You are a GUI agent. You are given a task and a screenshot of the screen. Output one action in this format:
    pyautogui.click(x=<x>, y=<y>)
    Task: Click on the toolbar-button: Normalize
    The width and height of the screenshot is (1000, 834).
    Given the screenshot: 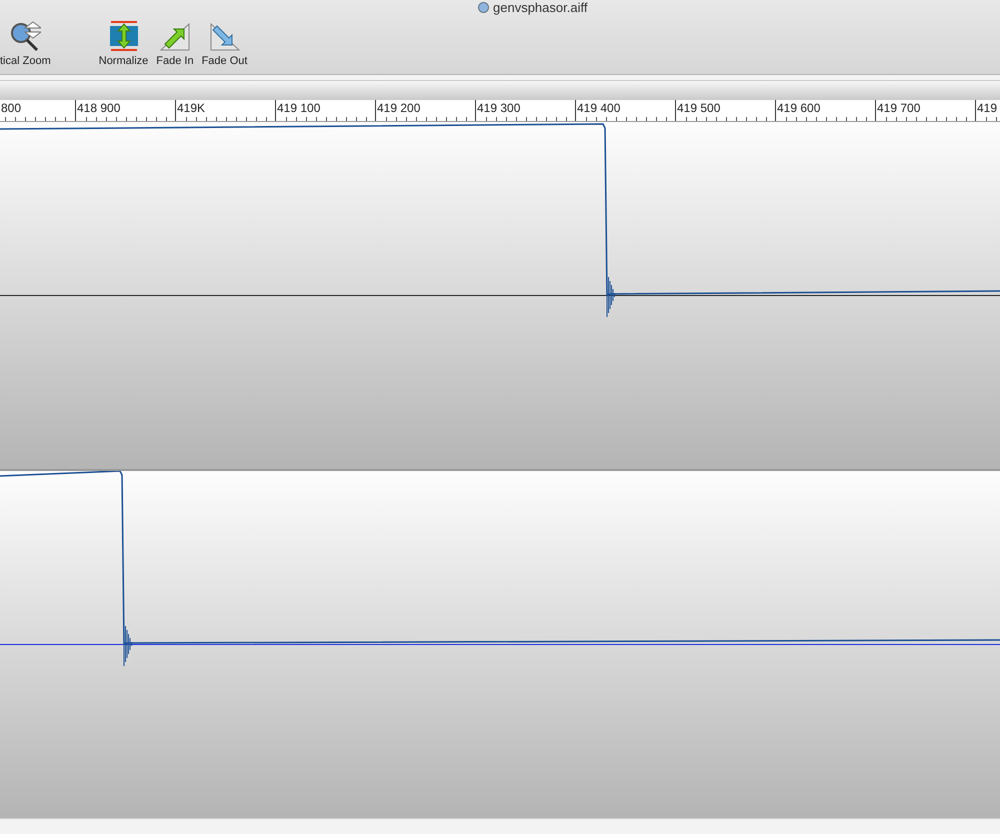 What is the action you would take?
    pyautogui.click(x=123, y=43)
    